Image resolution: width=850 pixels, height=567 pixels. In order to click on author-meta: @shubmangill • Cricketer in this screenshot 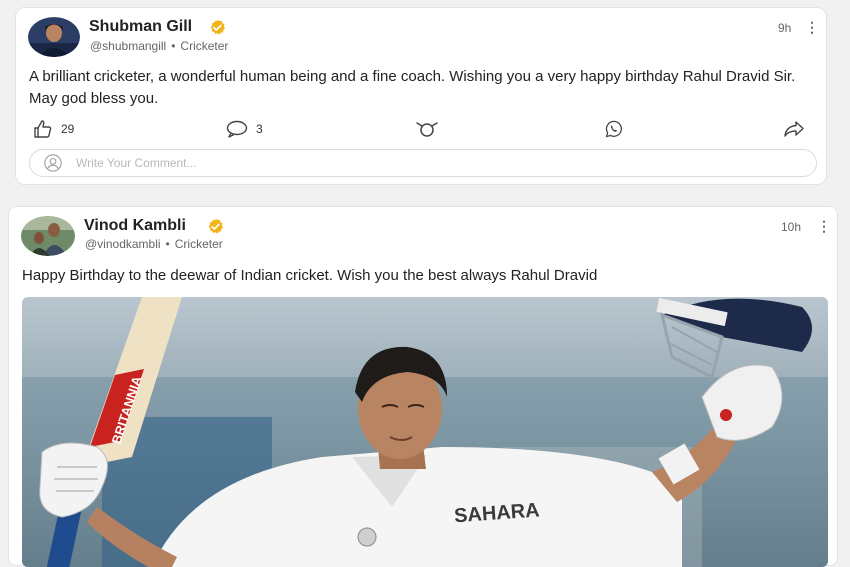, I will do `click(159, 46)`.